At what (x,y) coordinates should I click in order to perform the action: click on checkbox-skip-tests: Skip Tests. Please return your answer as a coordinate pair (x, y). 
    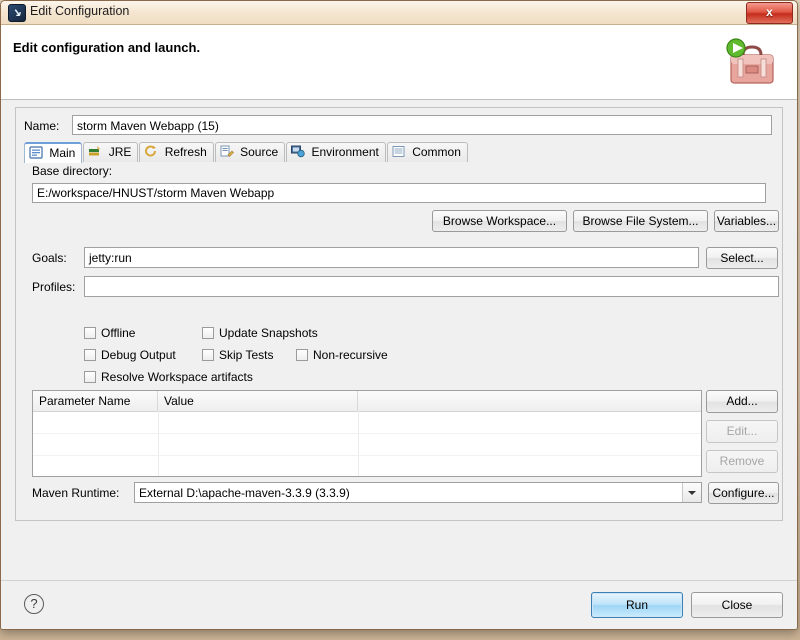
    Looking at the image, I should click on (237, 355).